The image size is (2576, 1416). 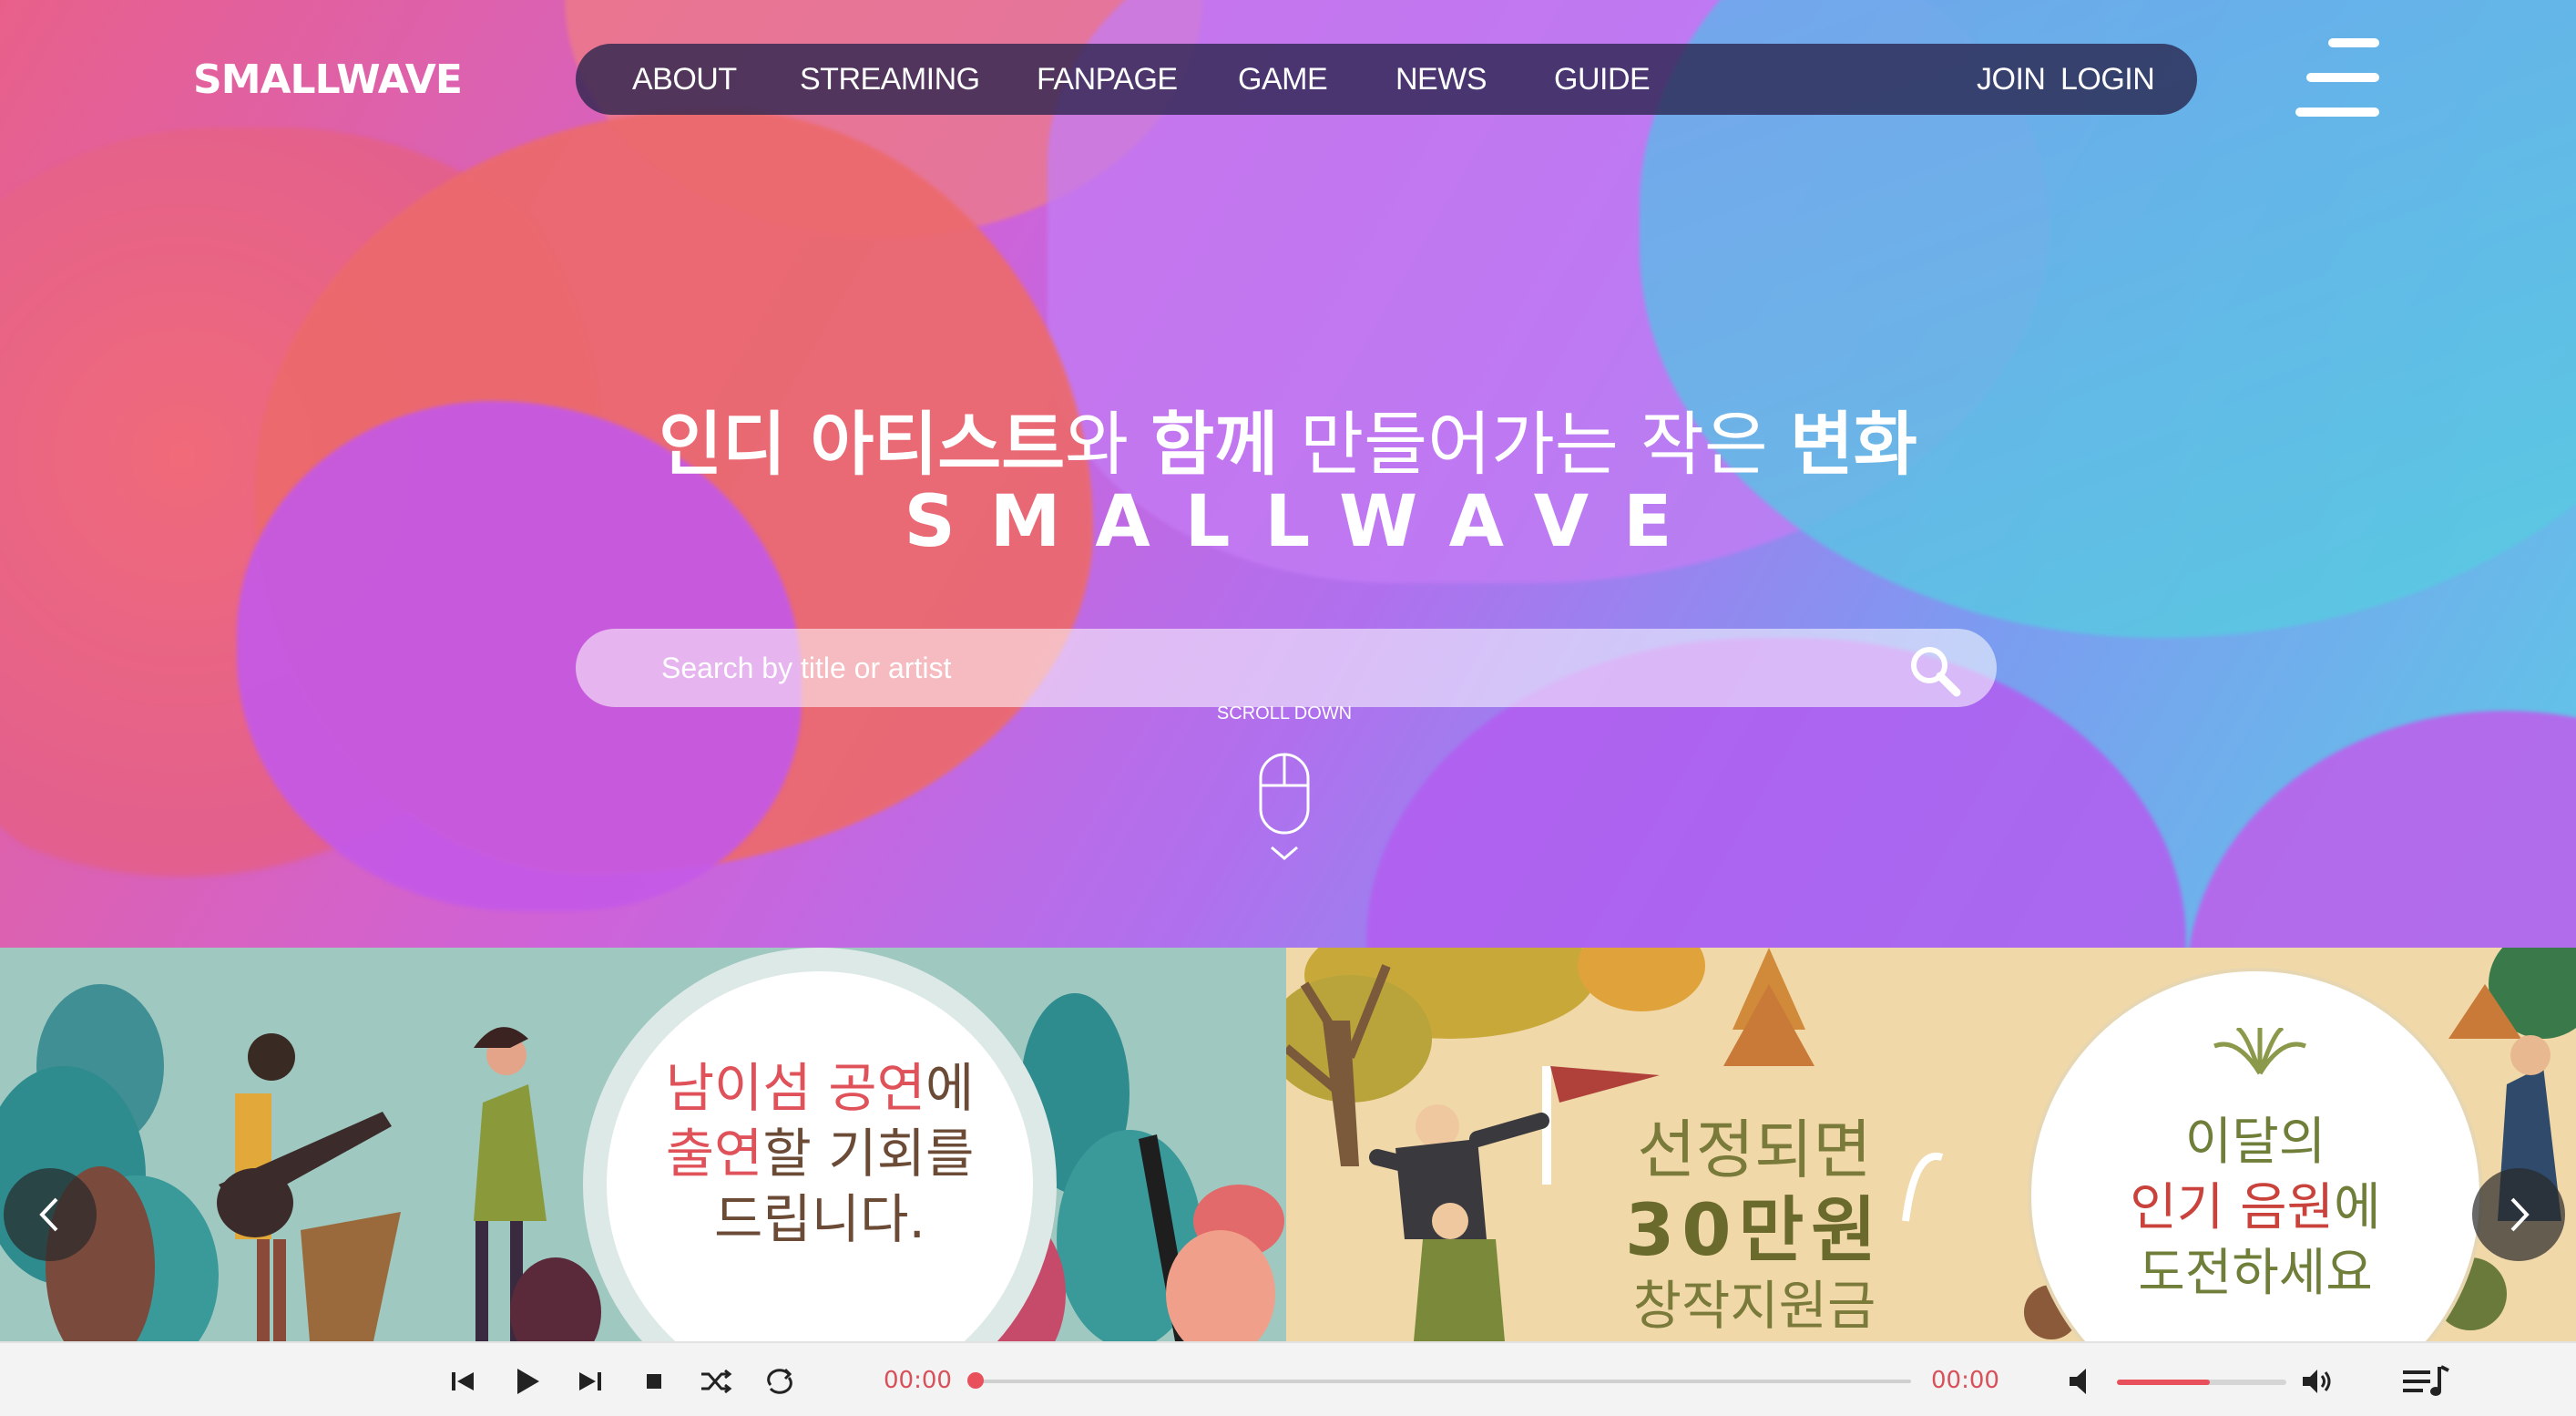 What do you see at coordinates (1284, 713) in the screenshot?
I see `scroll-down-label: SCROLL DOWN` at bounding box center [1284, 713].